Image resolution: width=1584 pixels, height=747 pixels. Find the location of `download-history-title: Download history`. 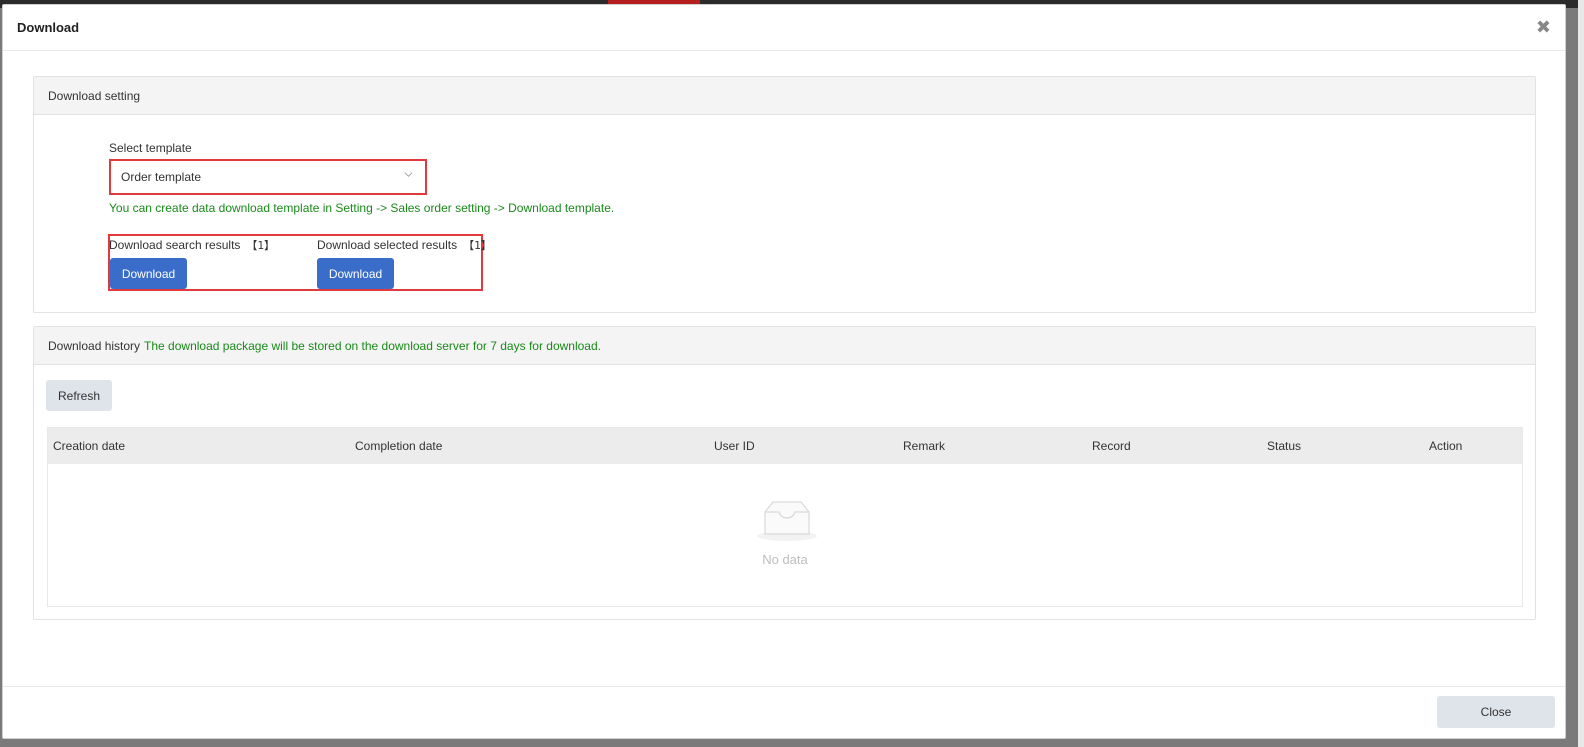

download-history-title: Download history is located at coordinates (94, 345).